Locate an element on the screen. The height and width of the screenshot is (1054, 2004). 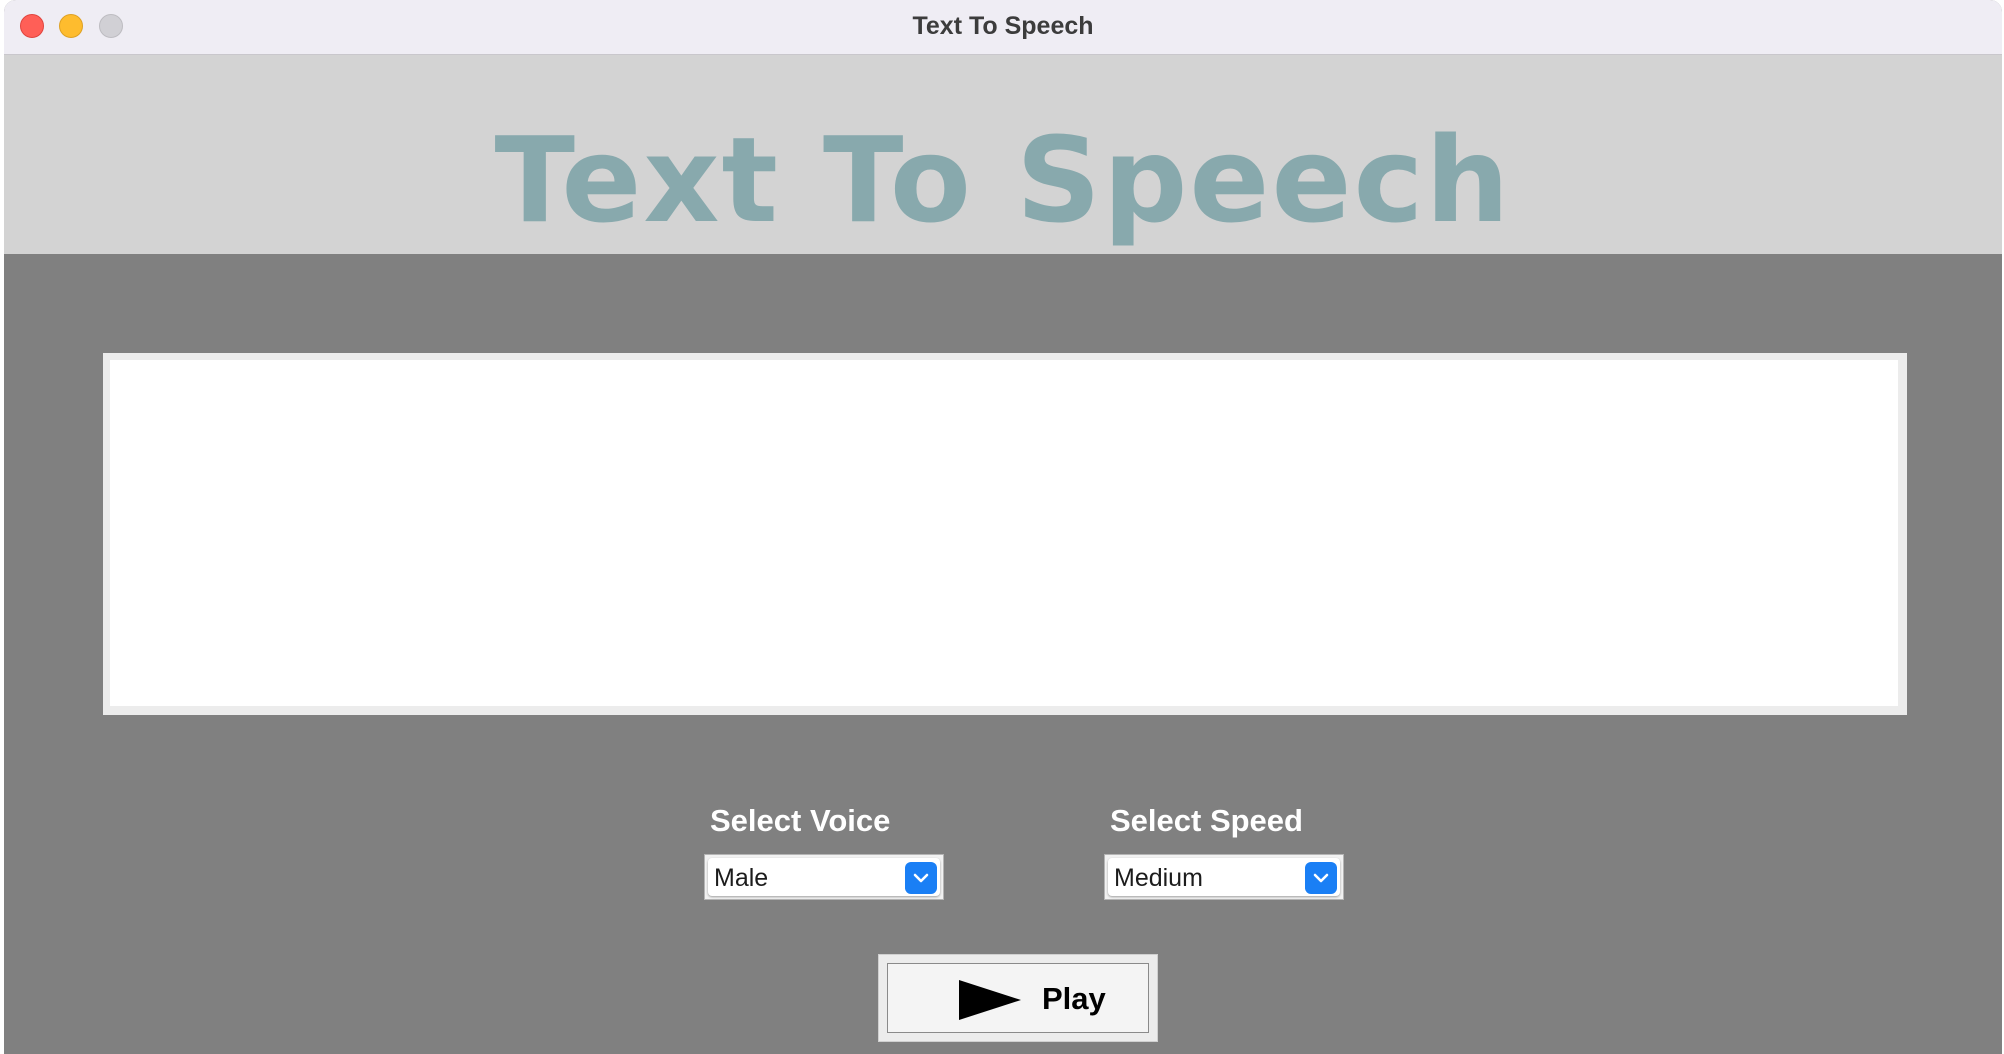
play-button: Play is located at coordinates (1018, 998).